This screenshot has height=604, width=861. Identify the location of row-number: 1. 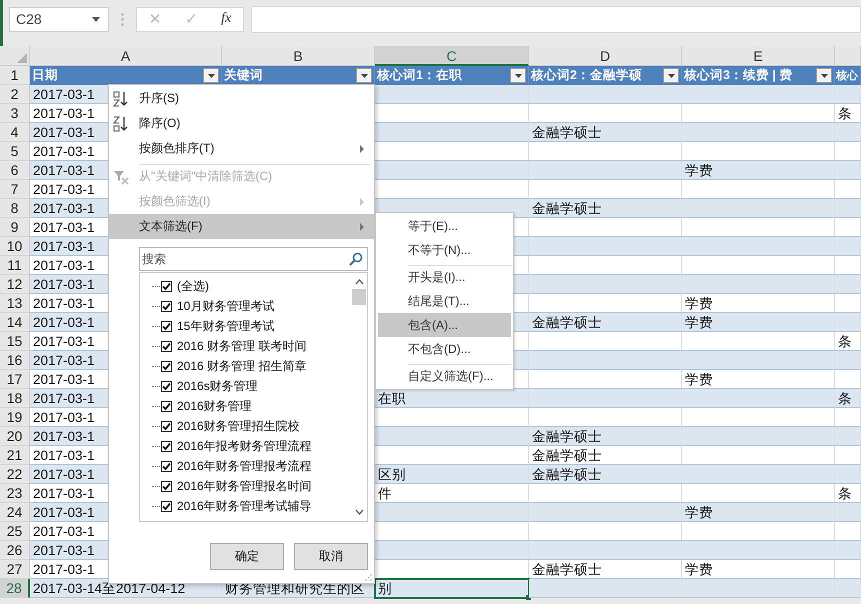
(15, 75).